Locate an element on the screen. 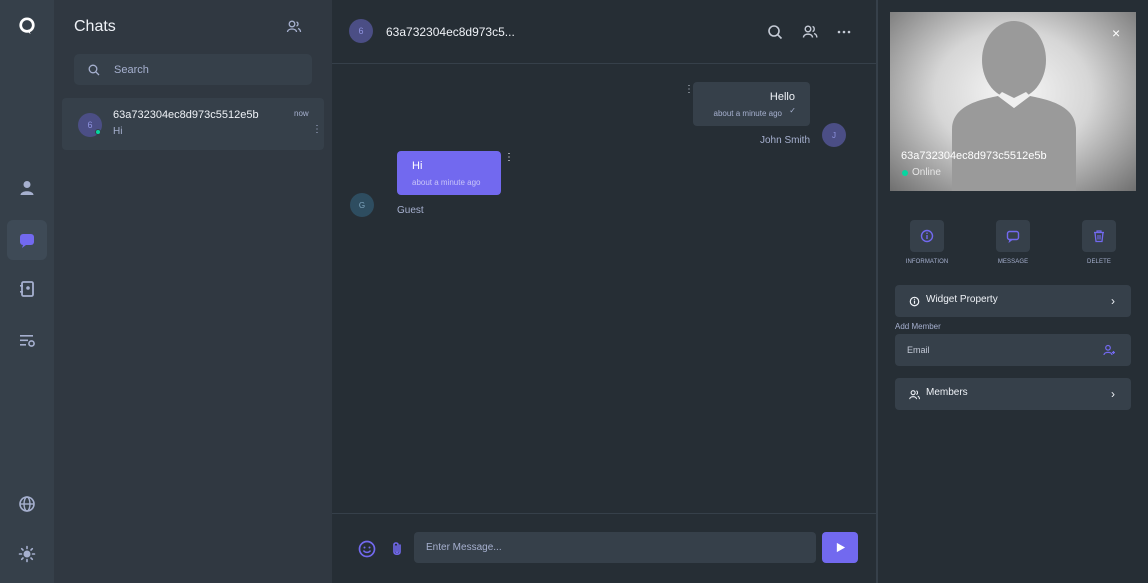 Image resolution: width=1148 pixels, height=583 pixels. nav-rail is located at coordinates (27, 291).